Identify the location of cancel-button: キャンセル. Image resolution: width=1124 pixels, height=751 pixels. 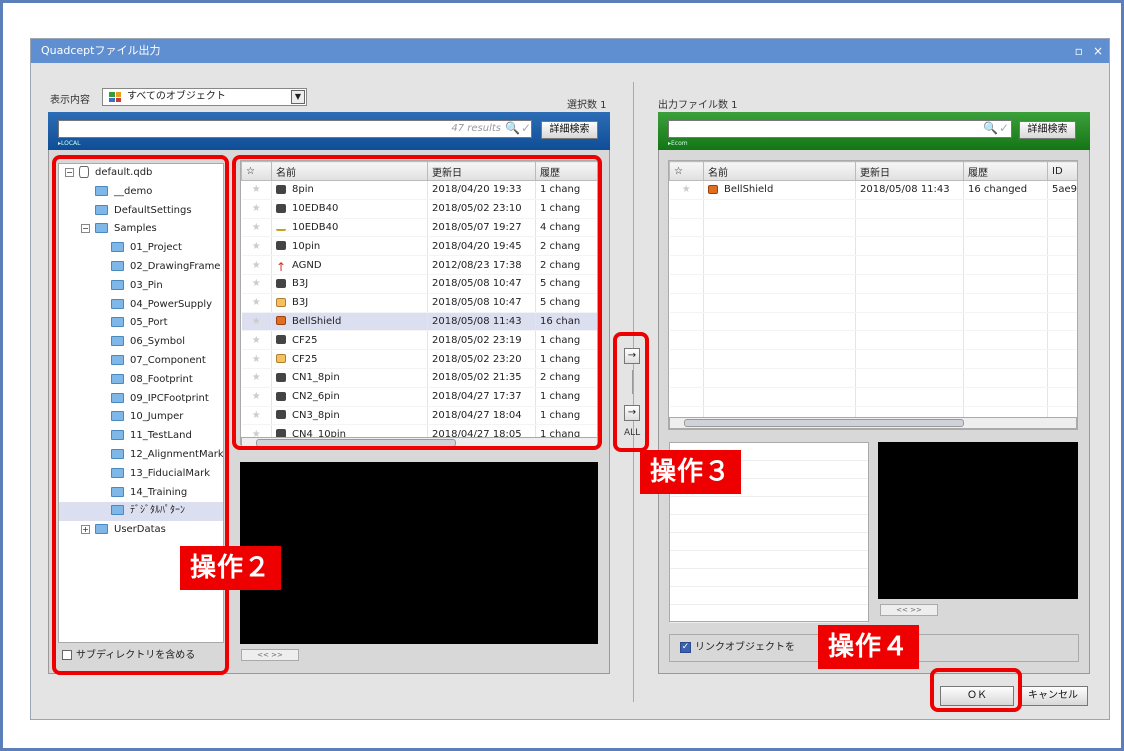
(1053, 696).